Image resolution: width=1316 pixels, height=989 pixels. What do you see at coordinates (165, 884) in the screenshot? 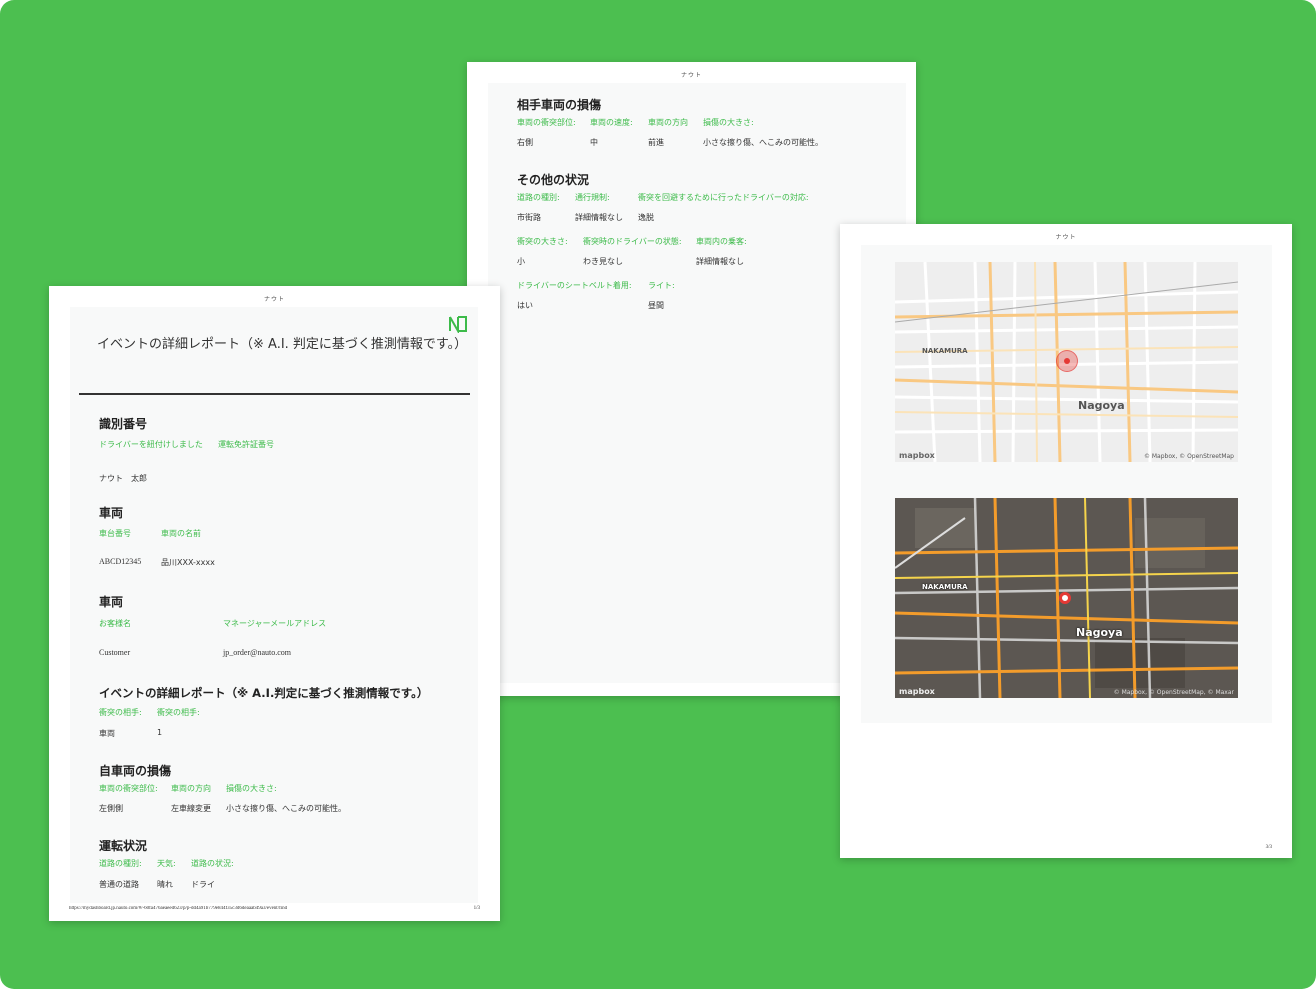
I see `field-value: 晴れ` at bounding box center [165, 884].